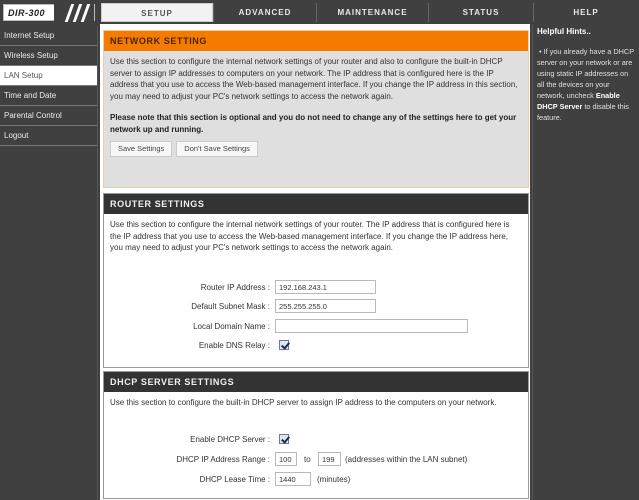 This screenshot has width=639, height=500. Describe the element at coordinates (48, 56) in the screenshot. I see `sidebar-item-wireless-setup: Wireless Setup` at that location.